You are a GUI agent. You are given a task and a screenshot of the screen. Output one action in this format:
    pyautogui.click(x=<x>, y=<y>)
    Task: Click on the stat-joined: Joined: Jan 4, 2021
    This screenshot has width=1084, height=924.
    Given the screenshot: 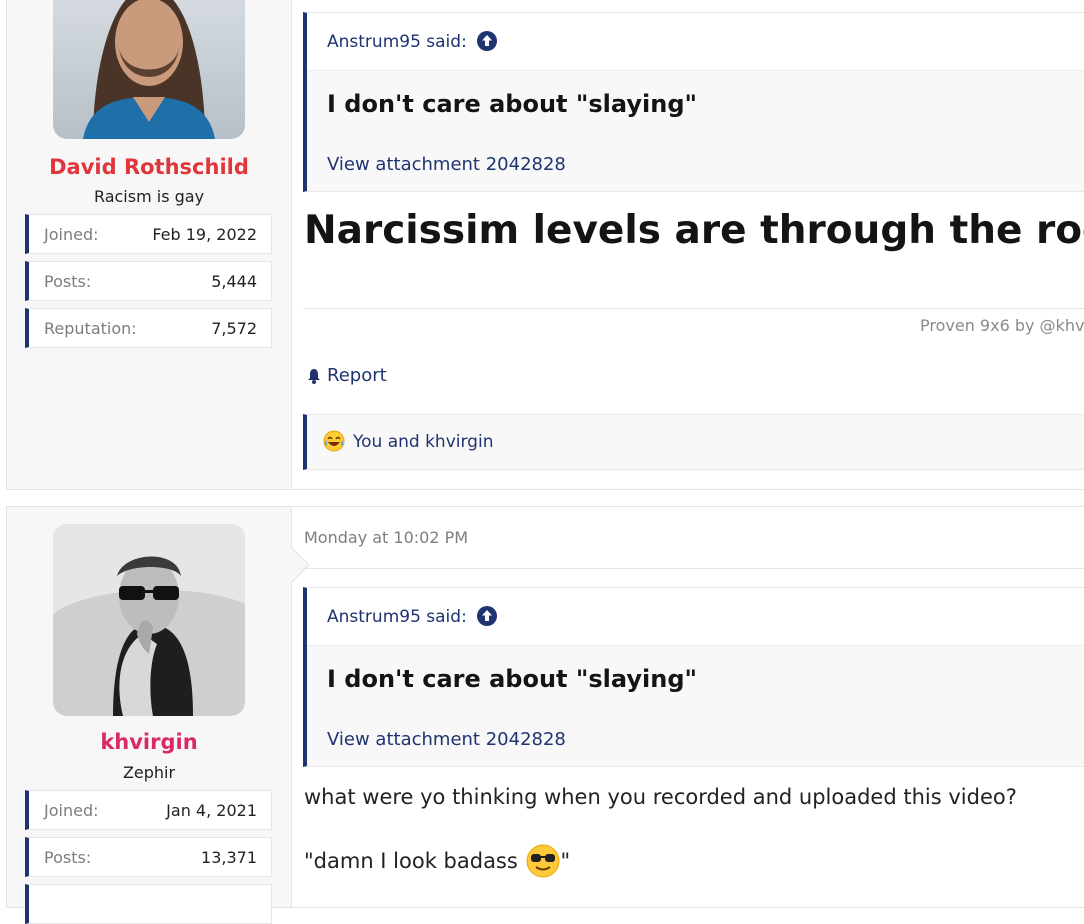 What is the action you would take?
    pyautogui.click(x=148, y=810)
    